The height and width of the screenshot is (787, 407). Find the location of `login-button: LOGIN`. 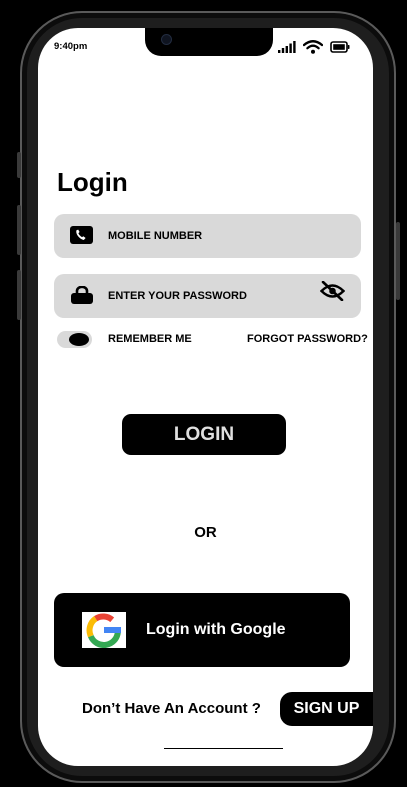

login-button: LOGIN is located at coordinates (204, 434).